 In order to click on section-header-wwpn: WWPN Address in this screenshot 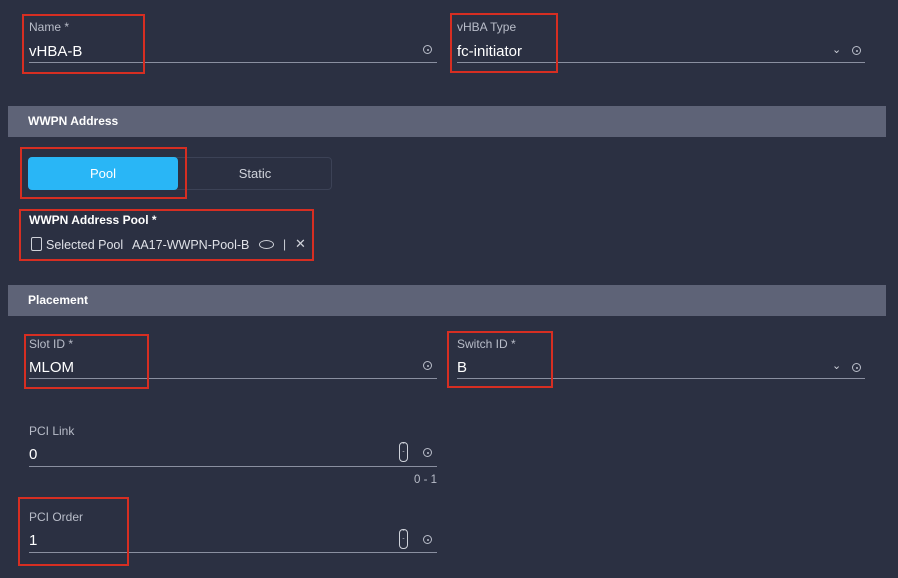, I will do `click(447, 121)`.